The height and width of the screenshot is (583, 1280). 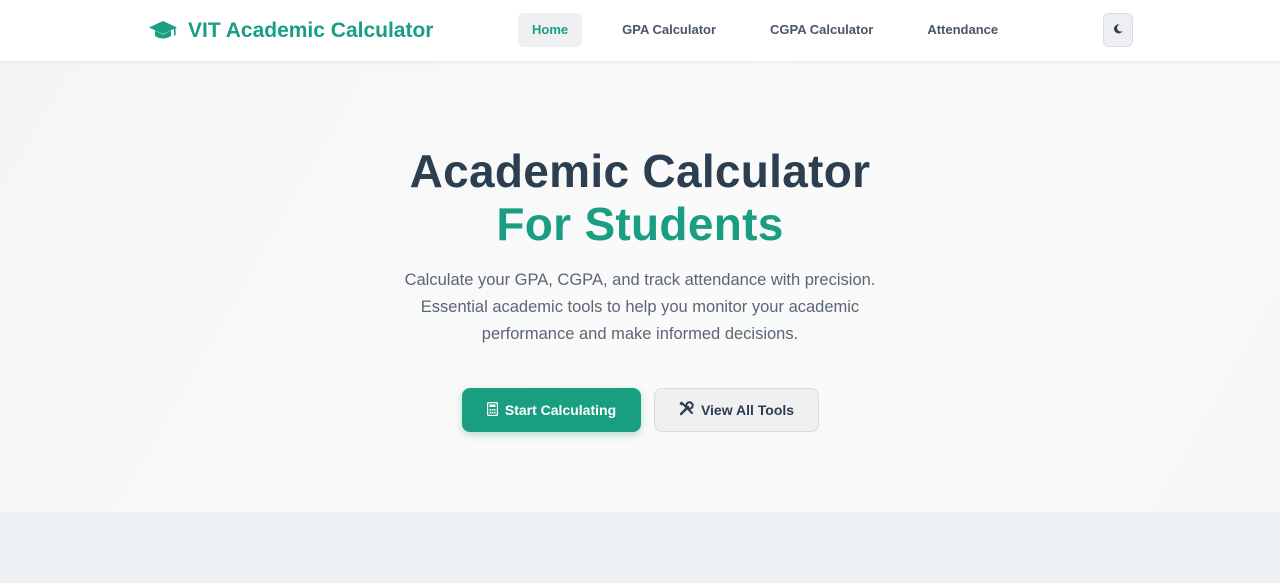 I want to click on moon-icon, so click(x=1118, y=30).